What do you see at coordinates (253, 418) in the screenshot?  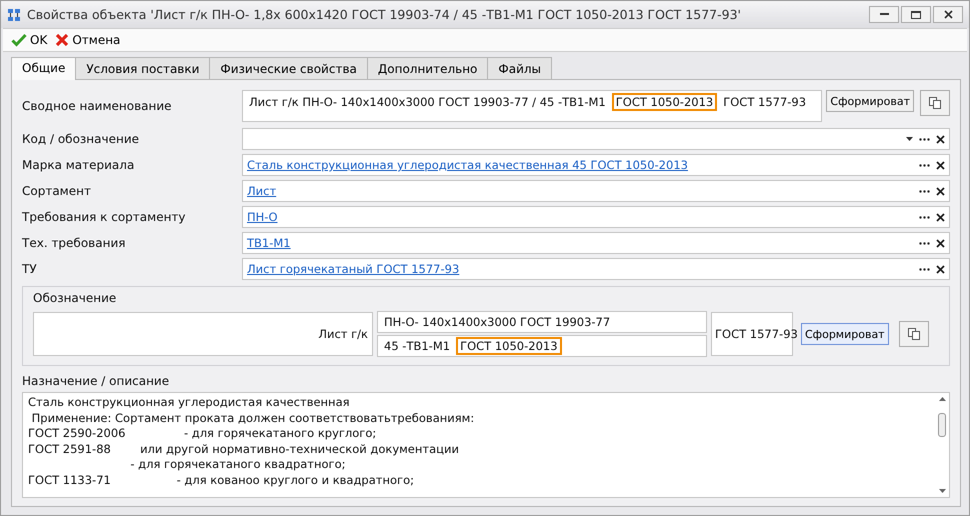 I see `text-line: Применение: Сортамент проката должен соответствоватьтребованиям:` at bounding box center [253, 418].